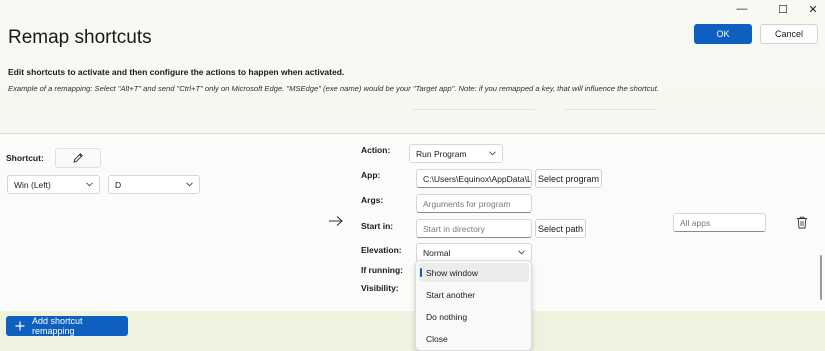  I want to click on add-shortcut-remapping-button: Add shortcut remapping, so click(67, 326).